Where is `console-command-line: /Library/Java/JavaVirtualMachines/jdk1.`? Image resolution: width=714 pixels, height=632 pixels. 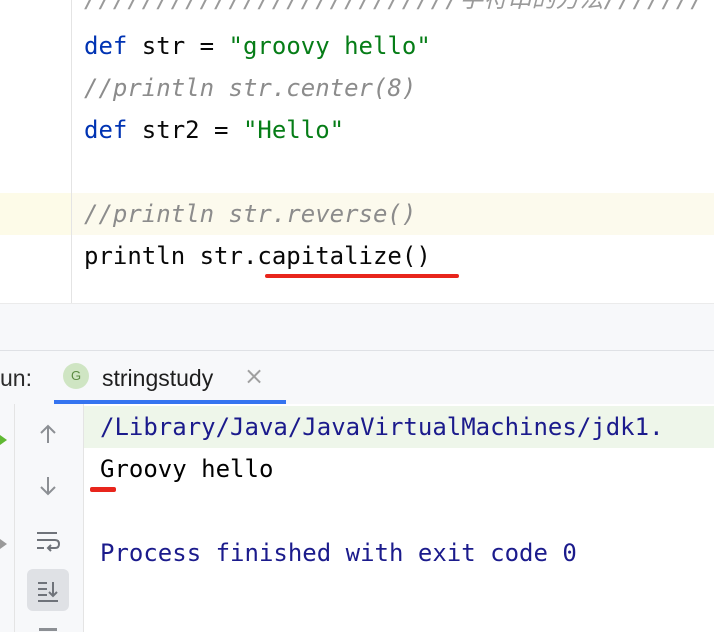
console-command-line: /Library/Java/JavaVirtualMachines/jdk1. is located at coordinates (382, 427).